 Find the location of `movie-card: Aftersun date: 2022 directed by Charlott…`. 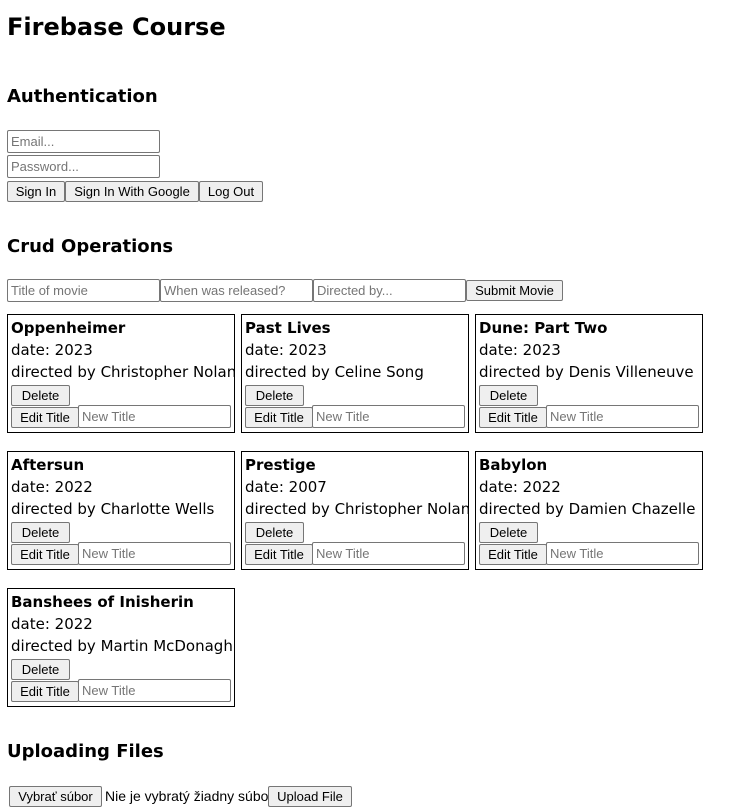

movie-card: Aftersun date: 2022 directed by Charlott… is located at coordinates (121, 510).